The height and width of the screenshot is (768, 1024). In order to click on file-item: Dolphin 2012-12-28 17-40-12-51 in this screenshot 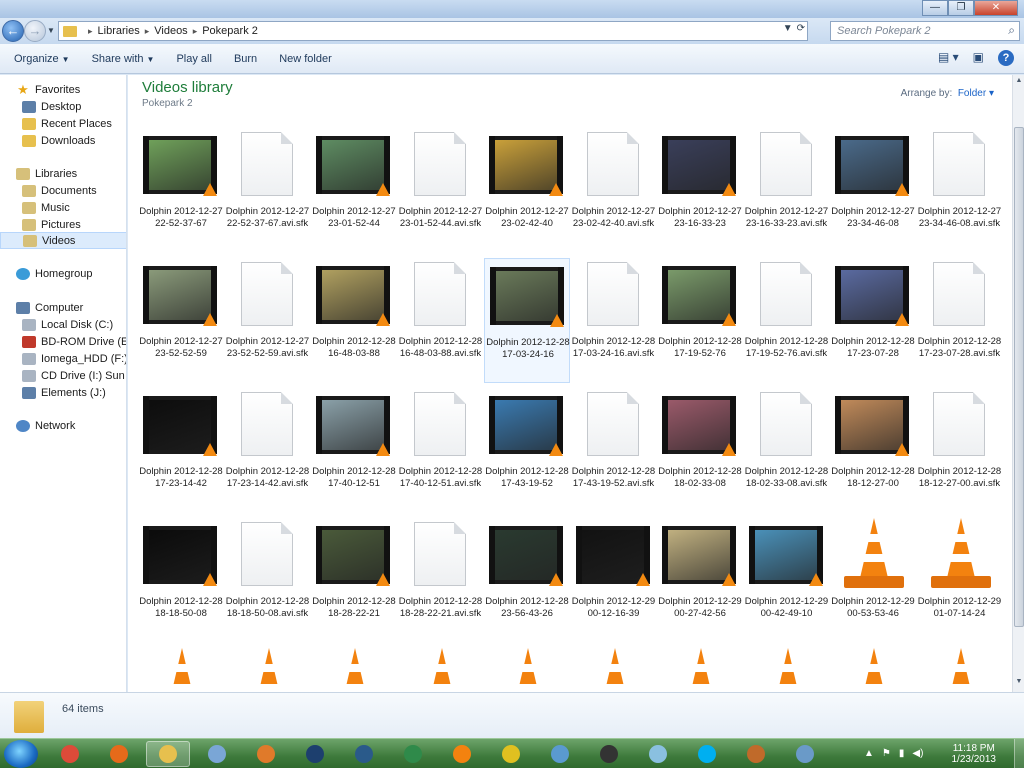, I will do `click(354, 450)`.